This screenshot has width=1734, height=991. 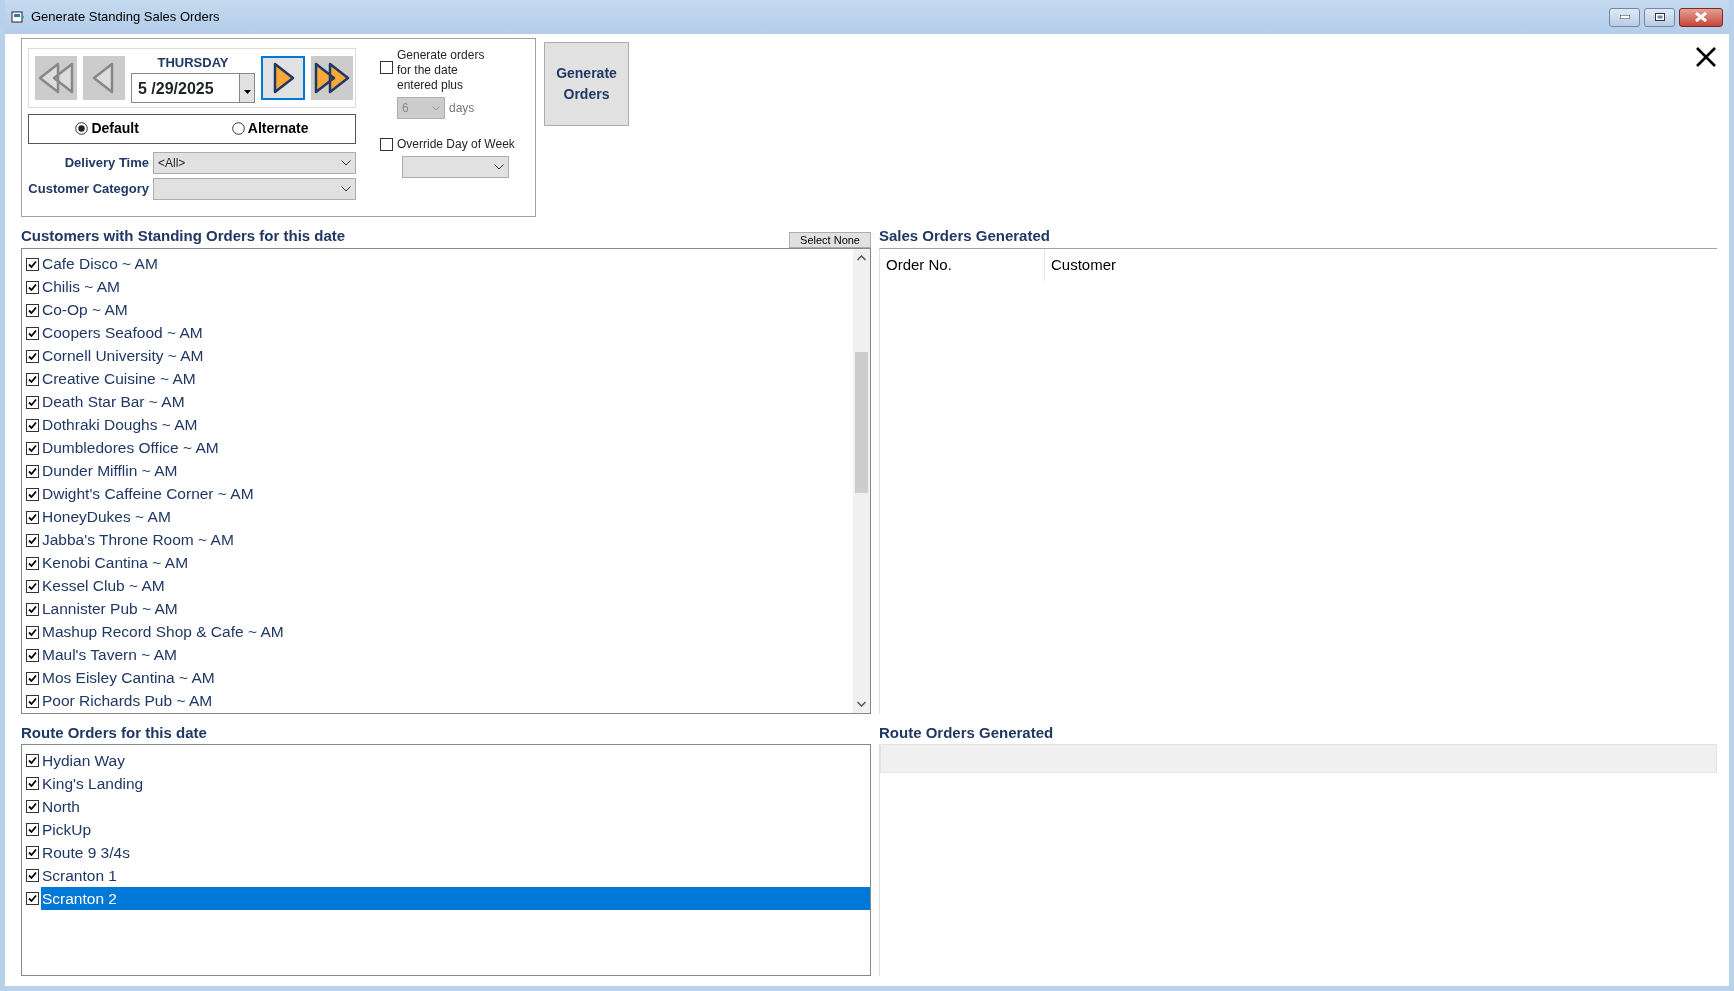 I want to click on section-title: Route Orders Generated, so click(x=967, y=732).